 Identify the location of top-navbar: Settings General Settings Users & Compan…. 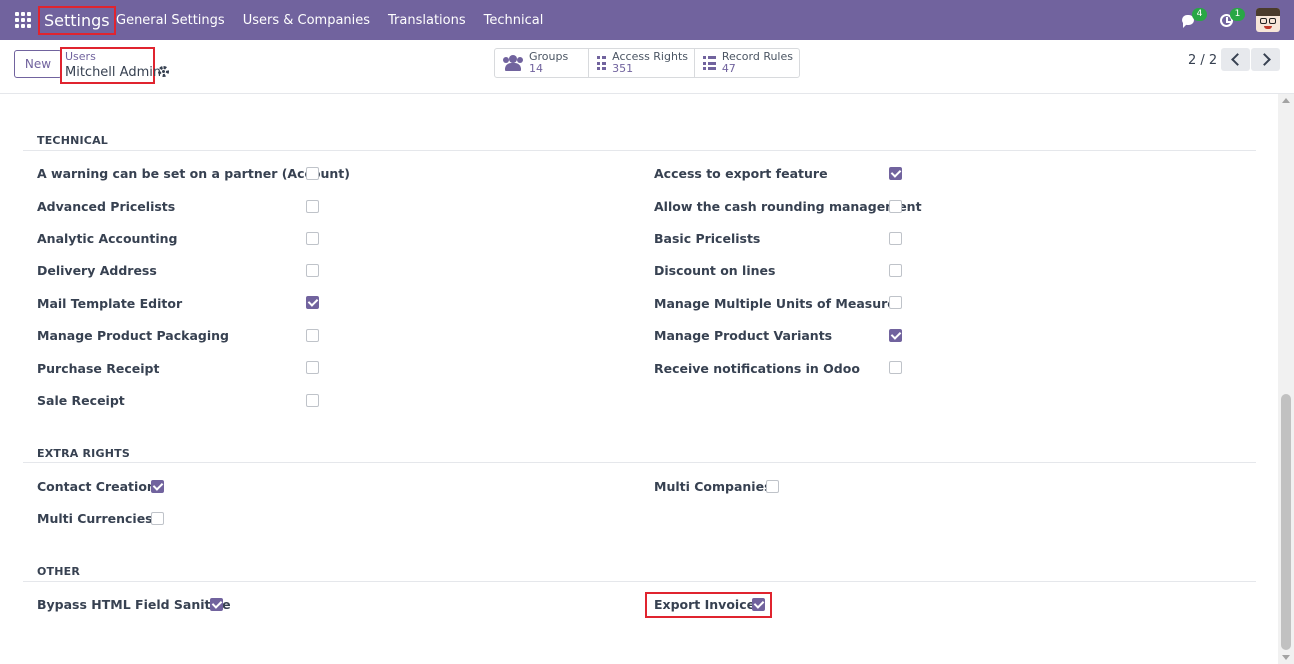
(647, 20).